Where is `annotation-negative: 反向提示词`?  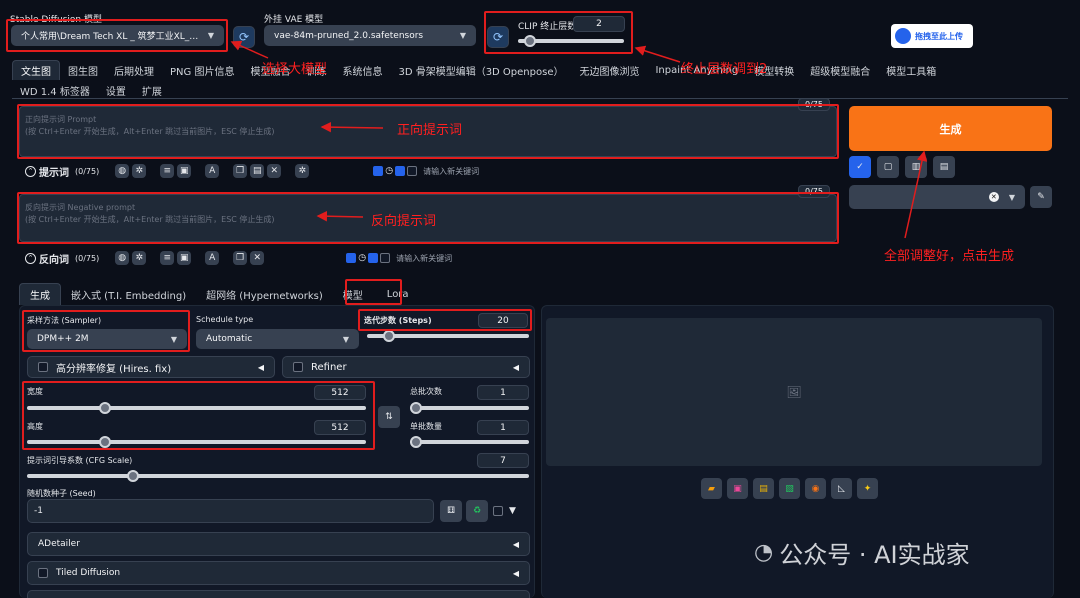 annotation-negative: 反向提示词 is located at coordinates (404, 221).